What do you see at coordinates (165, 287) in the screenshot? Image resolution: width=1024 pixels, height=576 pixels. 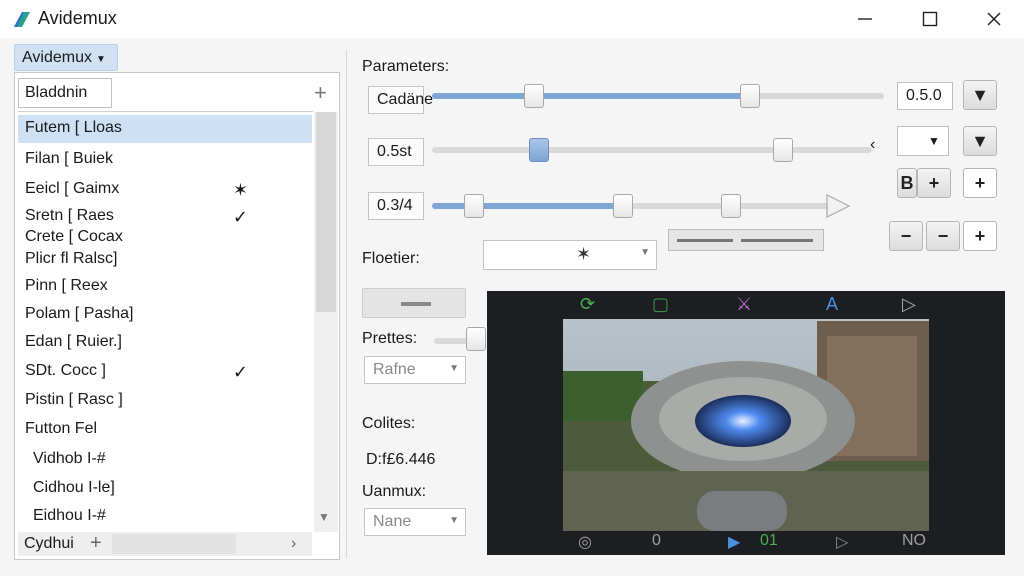 I see `filter-list-item: Pinn [ Reex` at bounding box center [165, 287].